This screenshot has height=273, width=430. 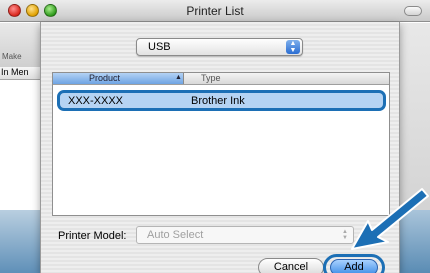 What do you see at coordinates (20, 241) in the screenshot?
I see `background-desktop` at bounding box center [20, 241].